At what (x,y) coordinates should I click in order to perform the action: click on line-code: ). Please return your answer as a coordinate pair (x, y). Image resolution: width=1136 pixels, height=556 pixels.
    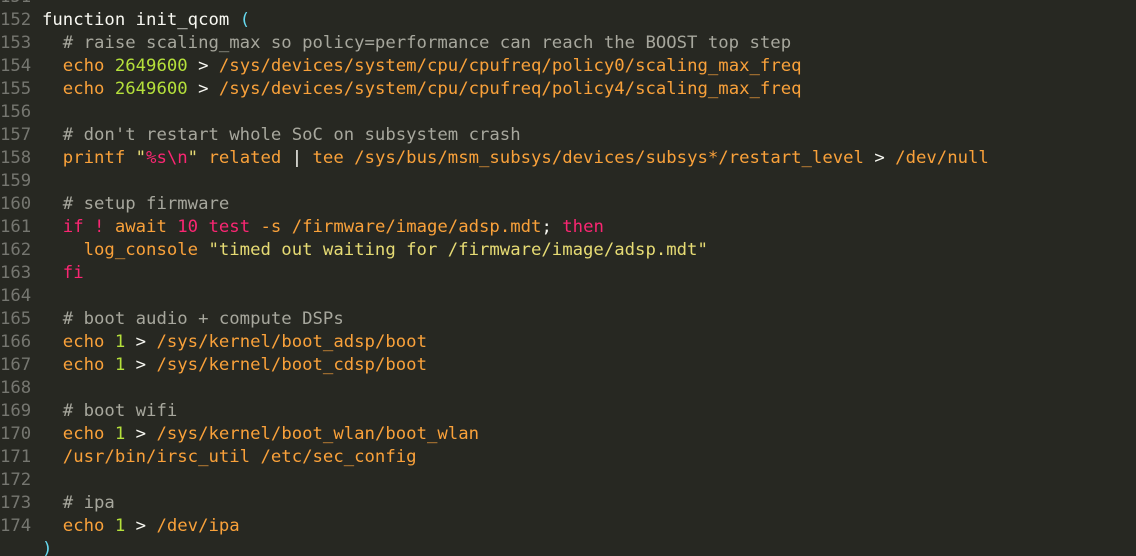
    Looking at the image, I should click on (47, 547).